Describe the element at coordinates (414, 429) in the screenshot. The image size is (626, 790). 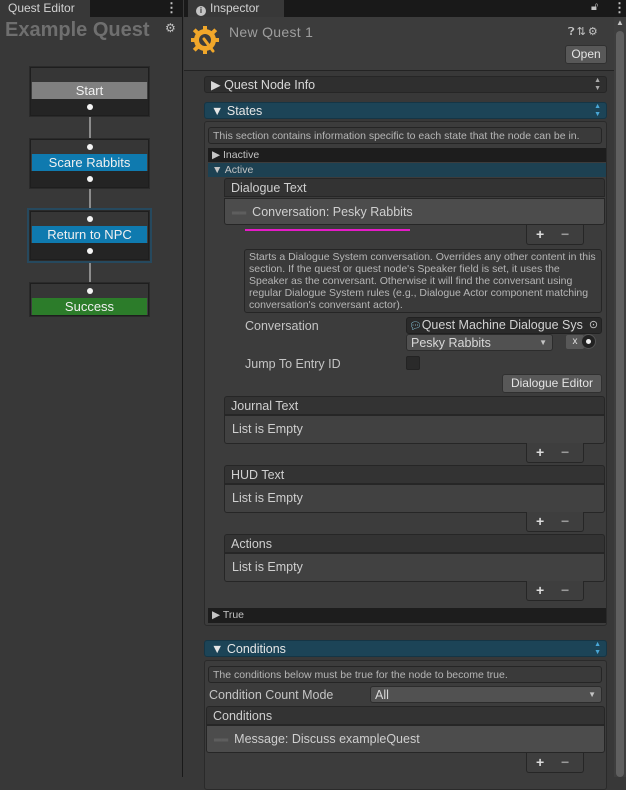
I see `journal-text-empty: List is Empty` at that location.